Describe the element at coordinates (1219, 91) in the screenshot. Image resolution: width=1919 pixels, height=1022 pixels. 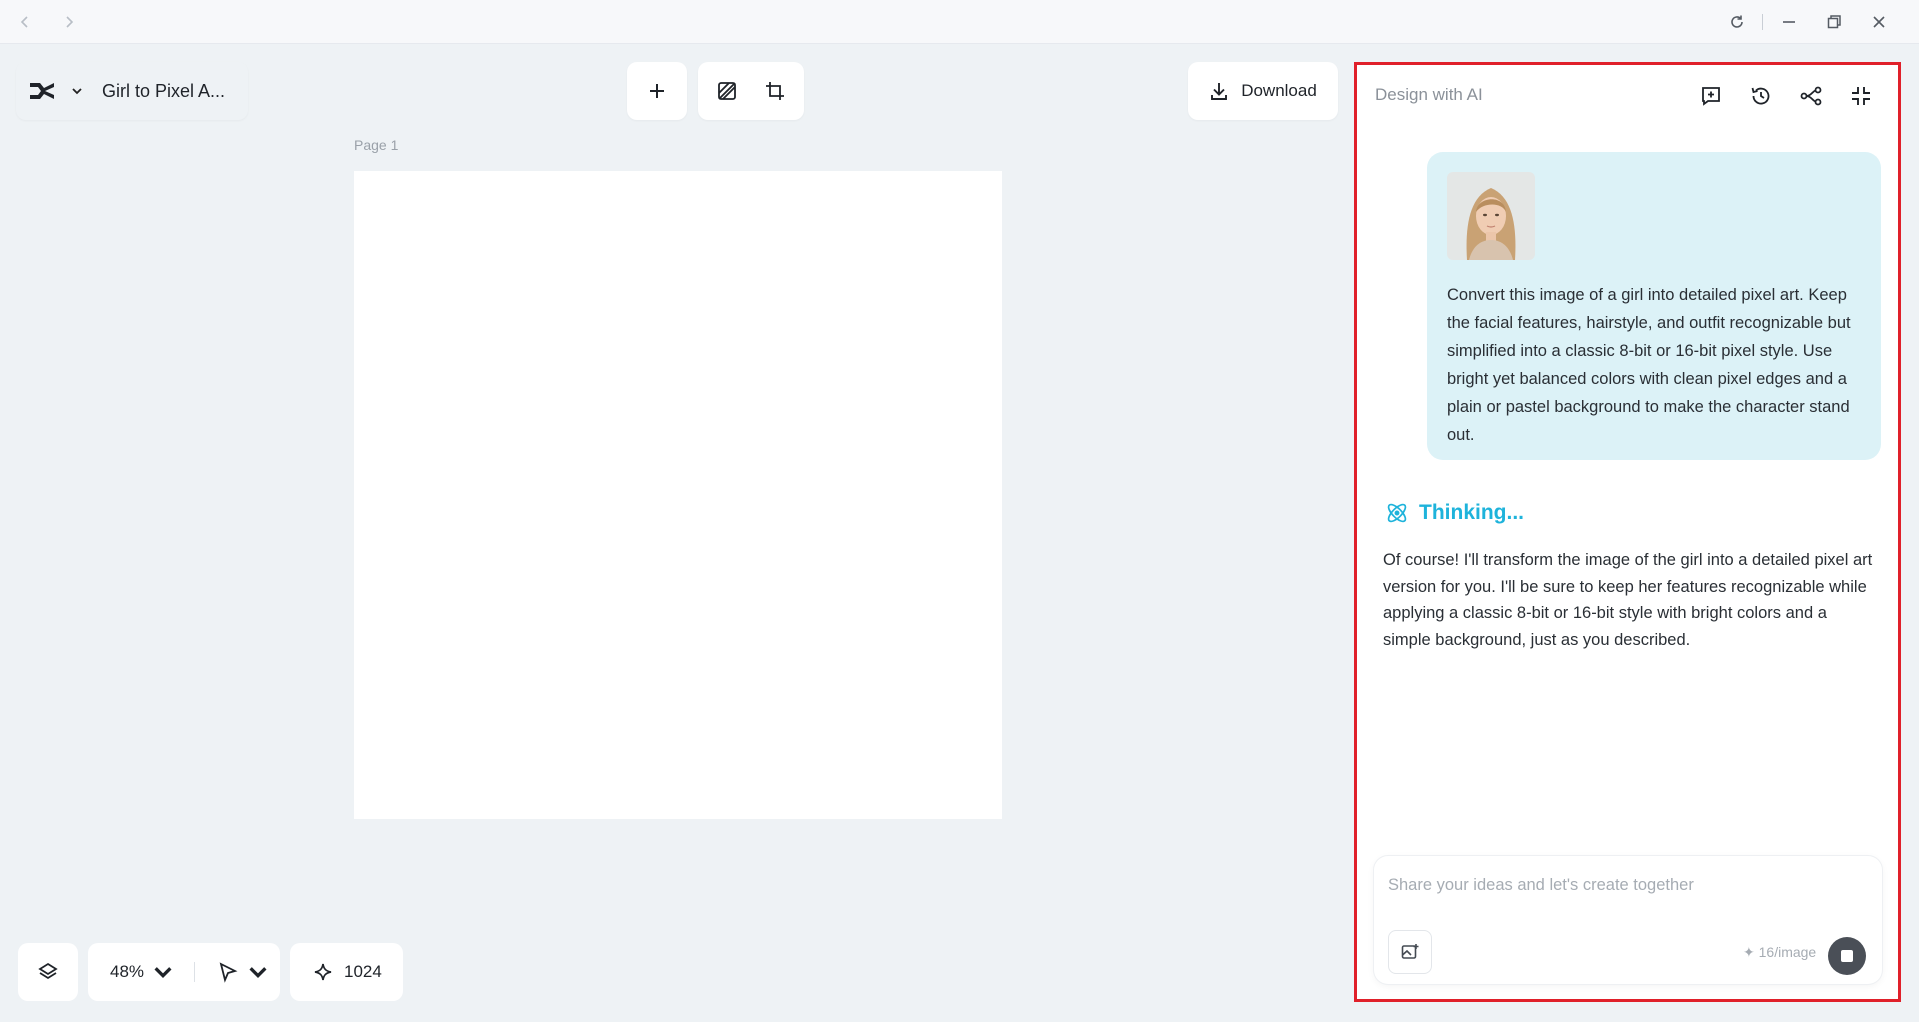
I see `download-icon` at that location.